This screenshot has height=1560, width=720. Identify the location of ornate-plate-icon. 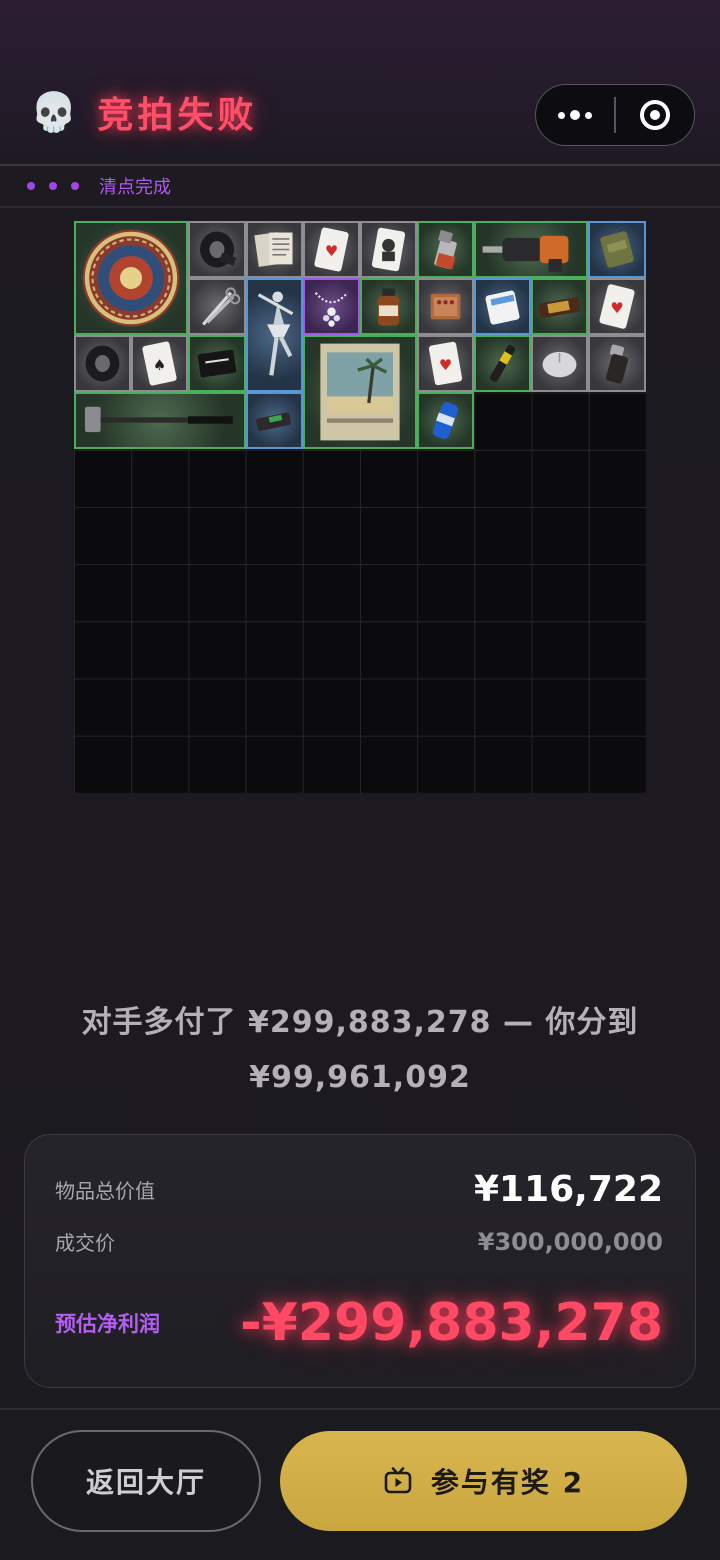
(131, 278).